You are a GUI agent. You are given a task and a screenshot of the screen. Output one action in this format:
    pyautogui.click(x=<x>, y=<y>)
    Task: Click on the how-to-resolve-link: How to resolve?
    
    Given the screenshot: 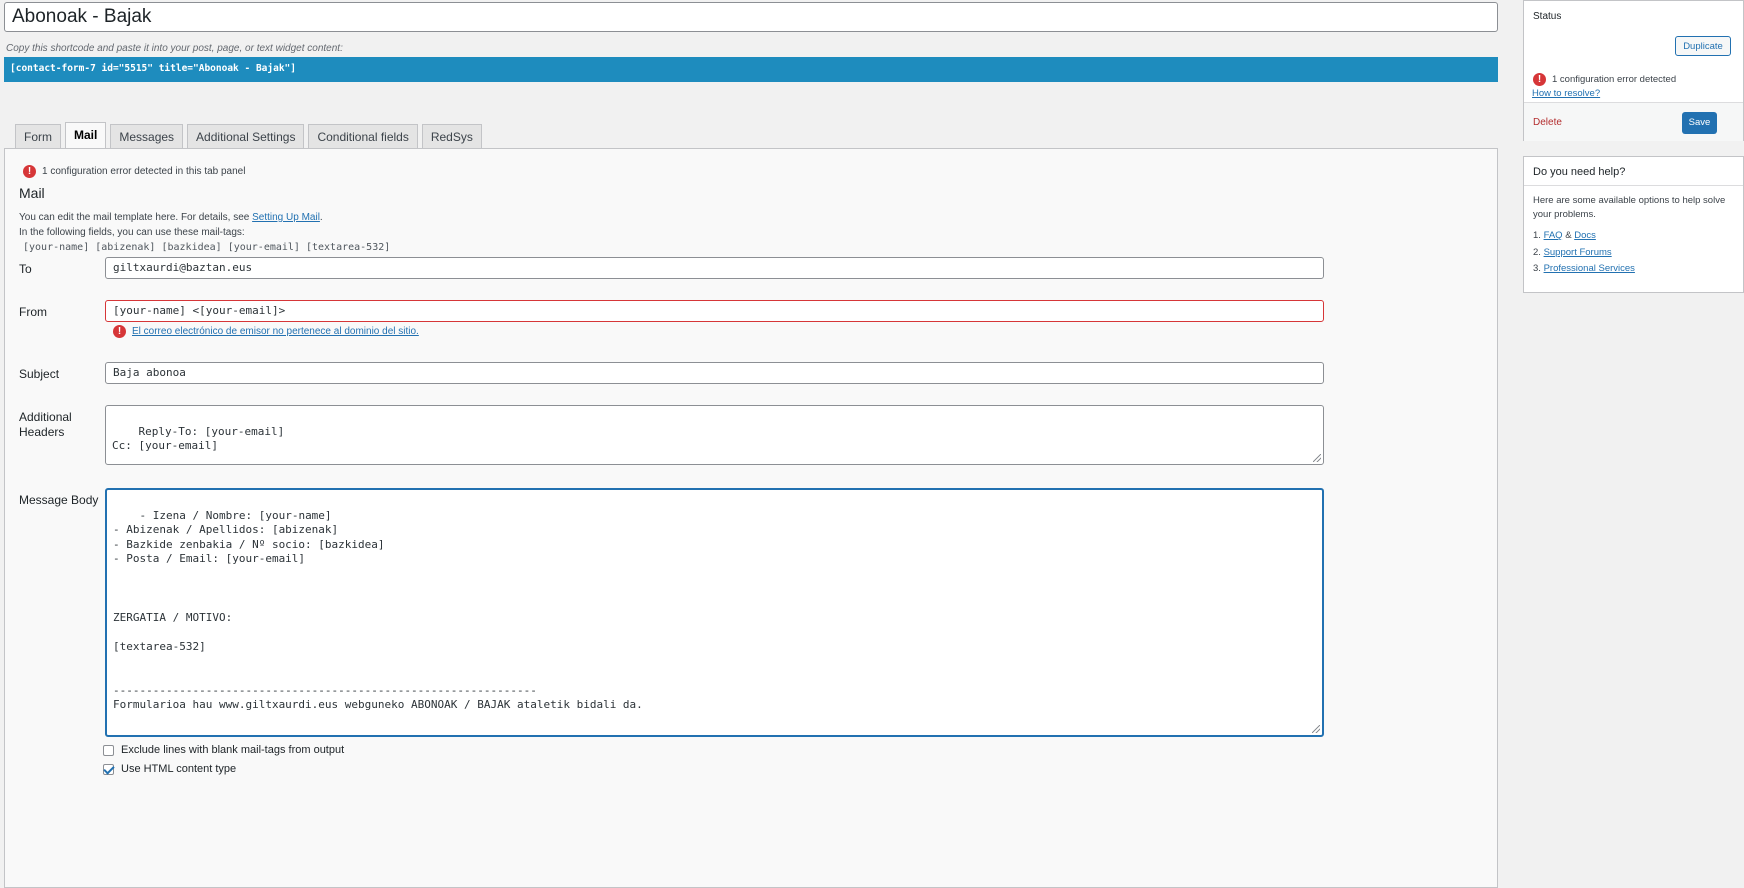 What is the action you would take?
    pyautogui.click(x=1566, y=93)
    